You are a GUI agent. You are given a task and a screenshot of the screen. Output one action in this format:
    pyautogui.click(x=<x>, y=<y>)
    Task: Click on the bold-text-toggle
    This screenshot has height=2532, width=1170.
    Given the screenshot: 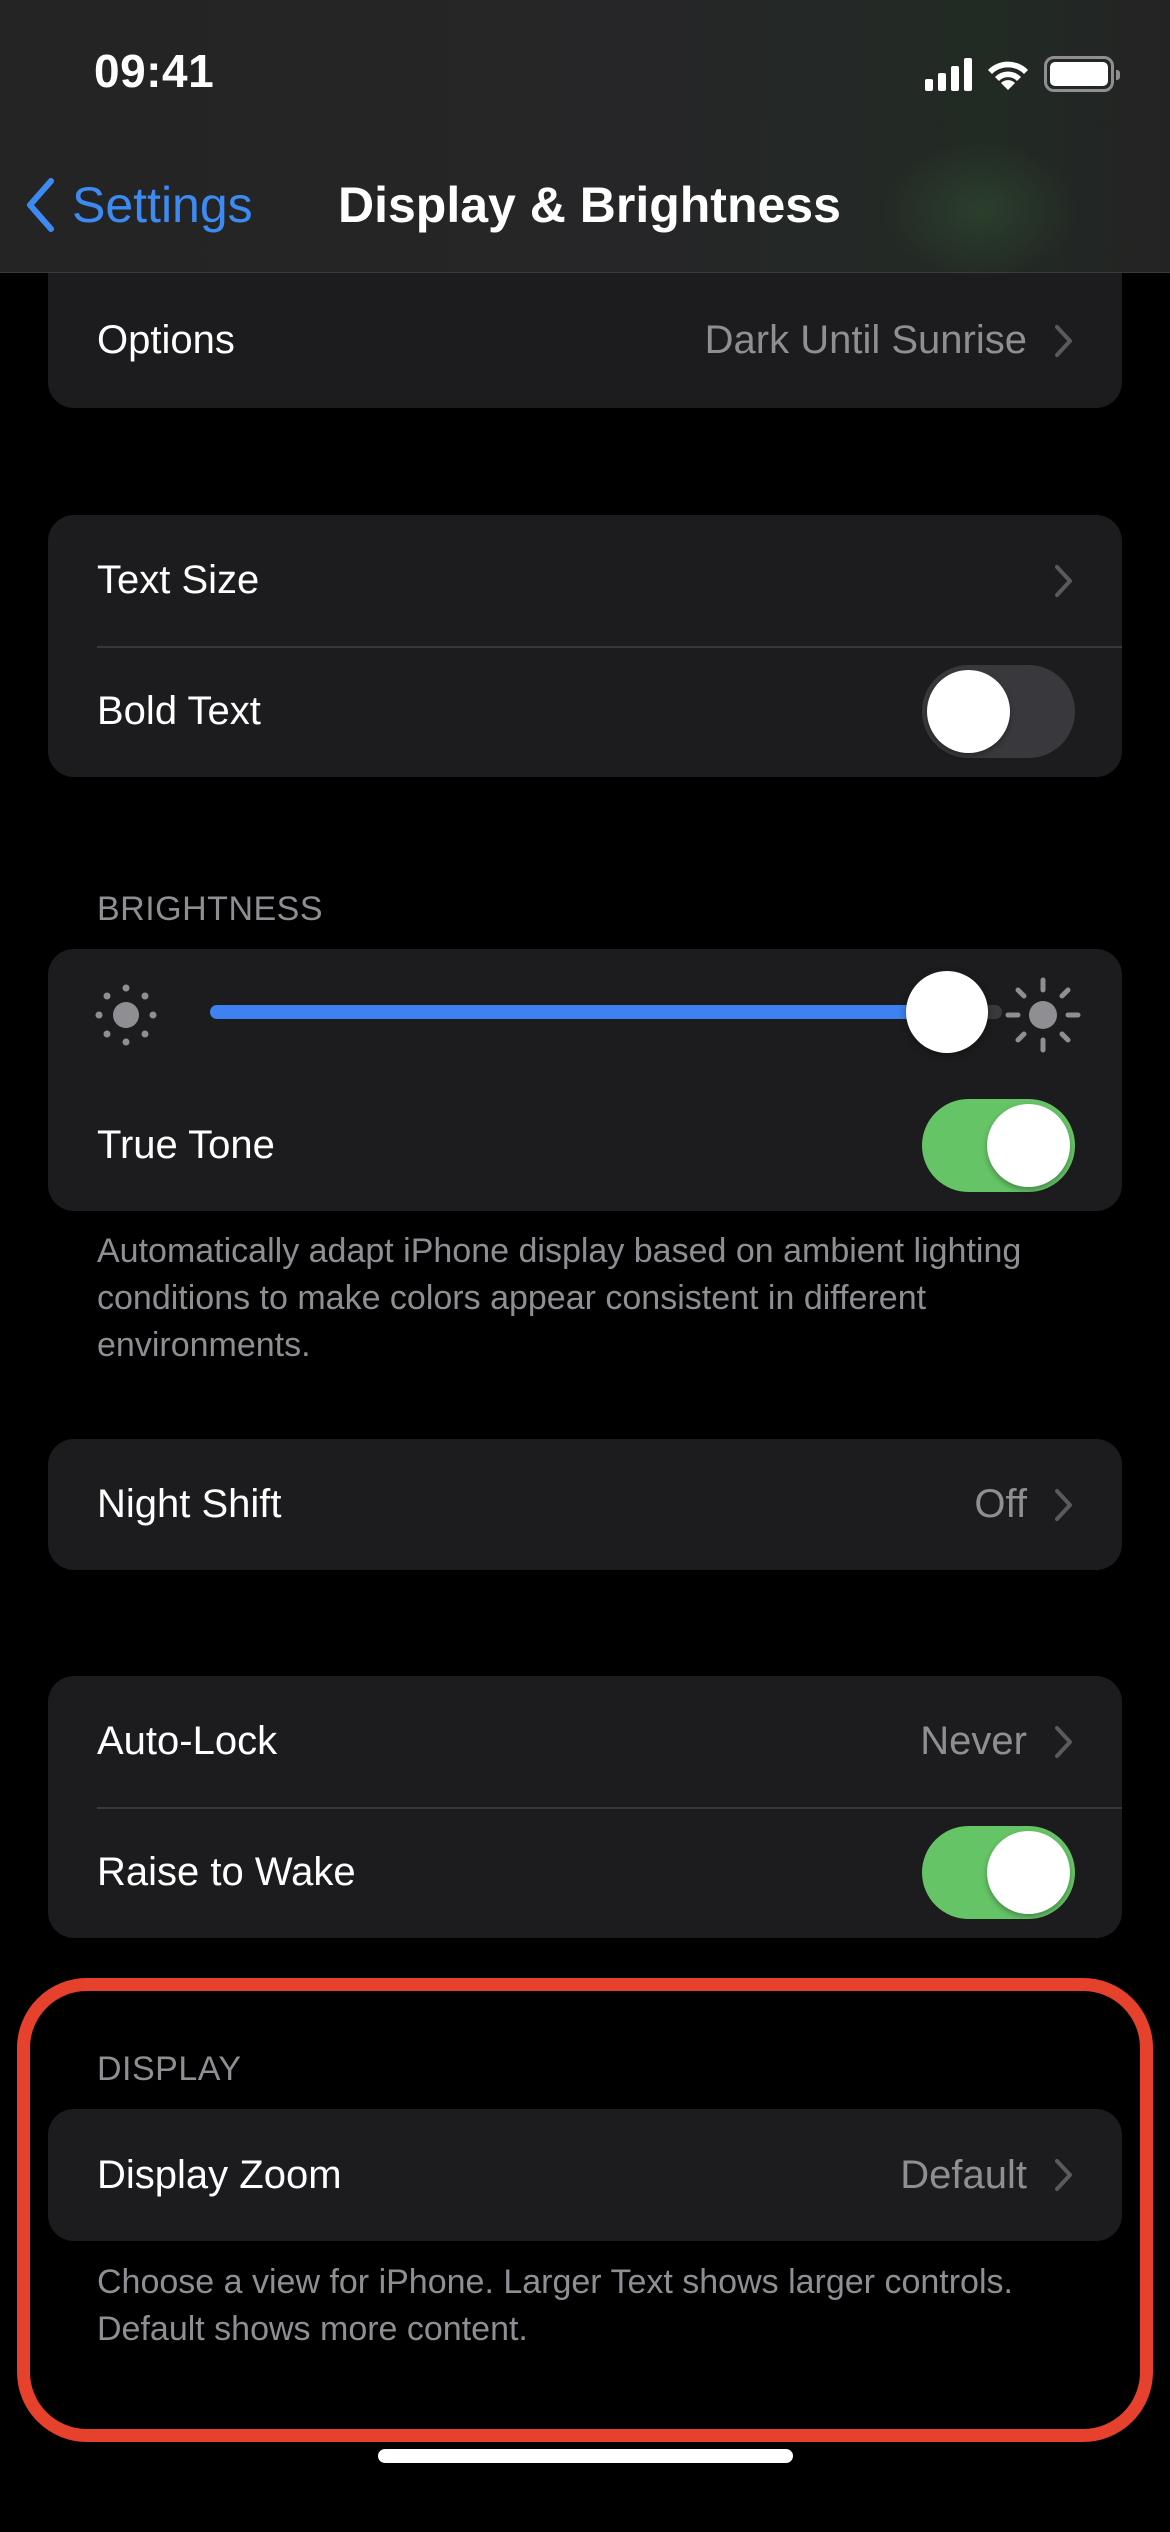 What is the action you would take?
    pyautogui.click(x=998, y=711)
    